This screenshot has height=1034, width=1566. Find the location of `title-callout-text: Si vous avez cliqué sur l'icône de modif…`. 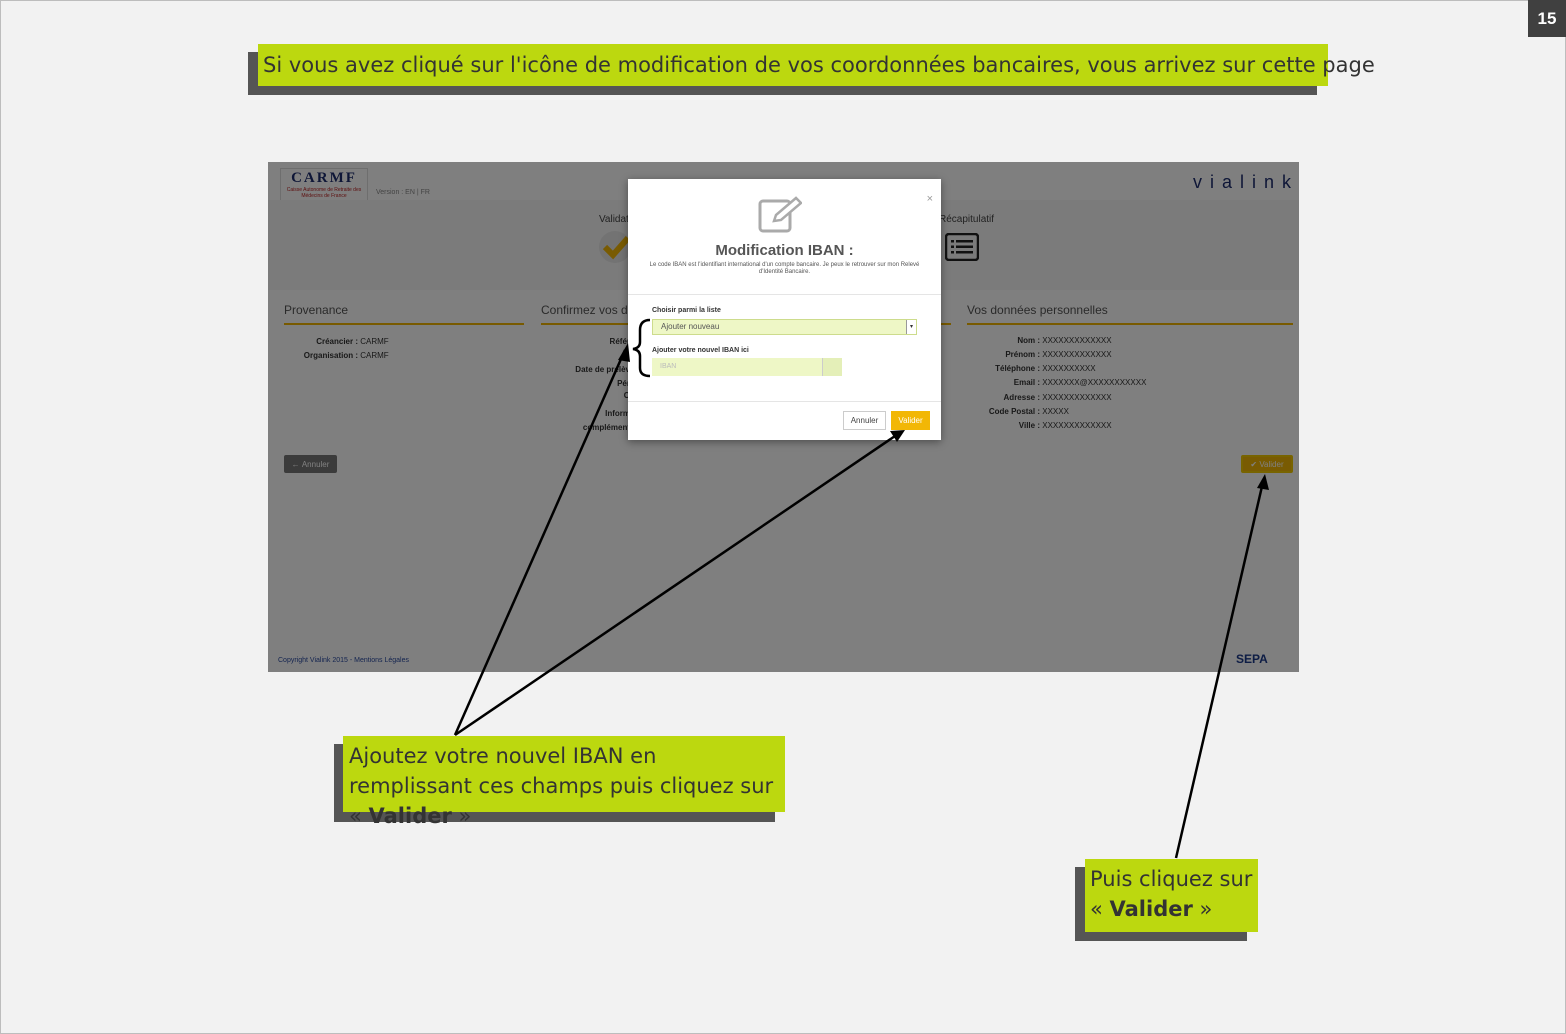

title-callout-text: Si vous avez cliqué sur l'icône de modif… is located at coordinates (816, 65).